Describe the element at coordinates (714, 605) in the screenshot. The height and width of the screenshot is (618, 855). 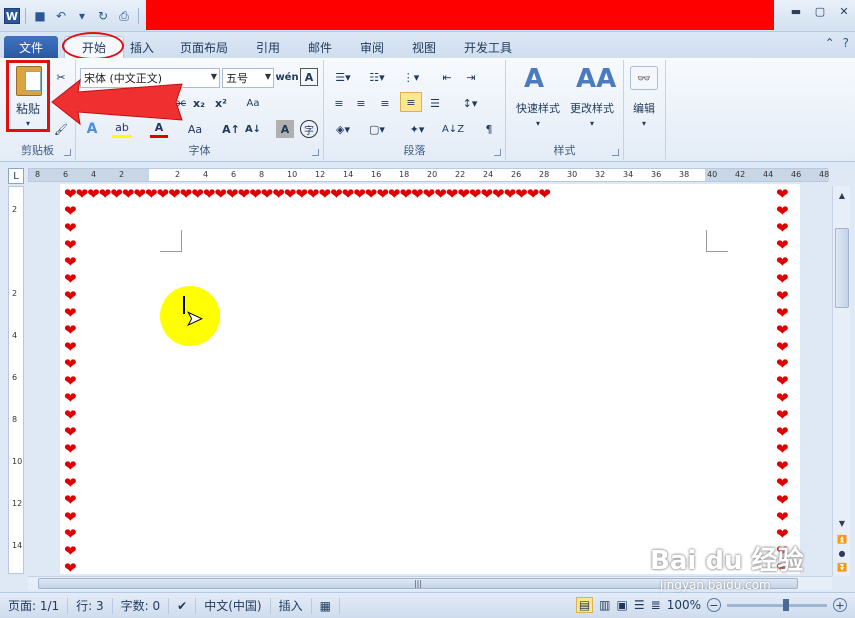
I see `zoom-out-icon: −` at that location.